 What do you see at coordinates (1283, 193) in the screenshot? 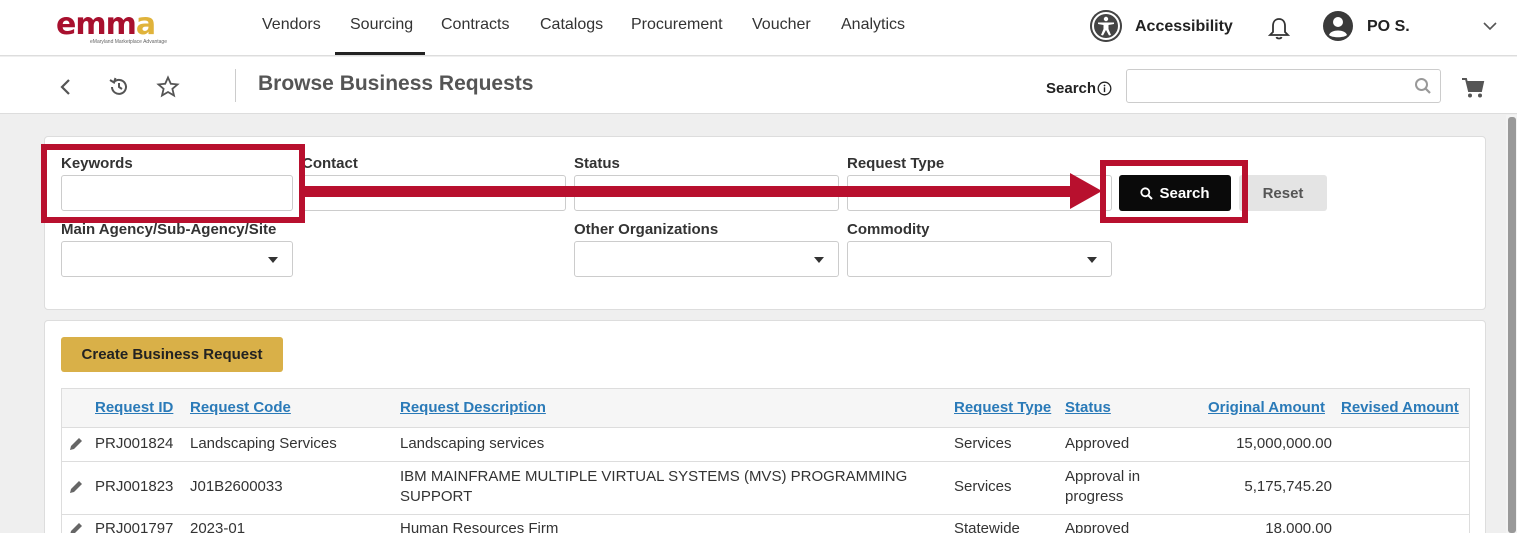
I see `reset-button: Reset` at bounding box center [1283, 193].